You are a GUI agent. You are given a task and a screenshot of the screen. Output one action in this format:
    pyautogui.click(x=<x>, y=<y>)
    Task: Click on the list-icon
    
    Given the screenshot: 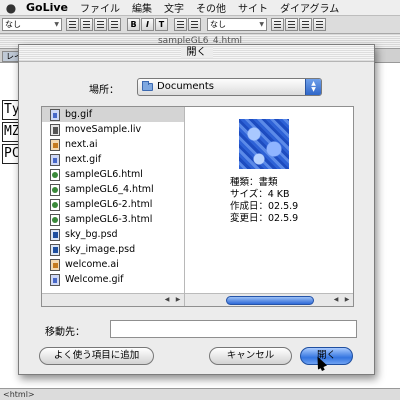 What is the action you would take?
    pyautogui.click(x=114, y=24)
    